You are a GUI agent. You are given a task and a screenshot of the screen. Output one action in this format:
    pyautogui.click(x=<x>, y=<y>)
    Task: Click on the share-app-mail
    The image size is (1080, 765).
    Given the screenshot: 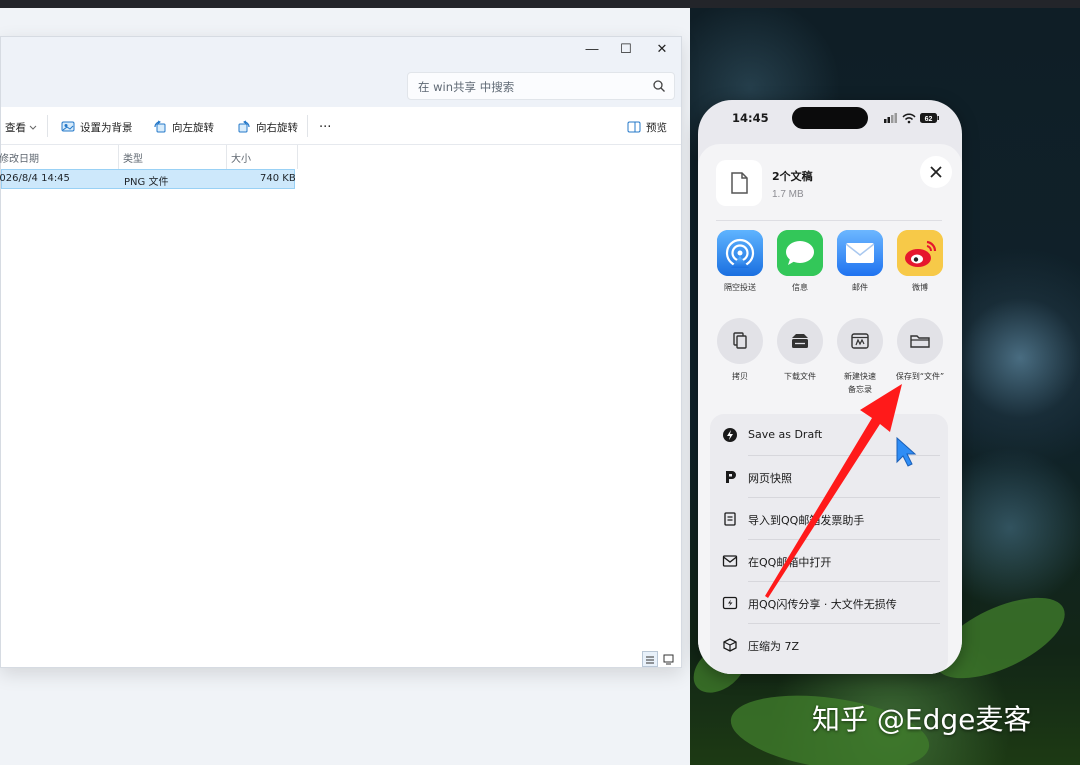 What is the action you would take?
    pyautogui.click(x=860, y=253)
    